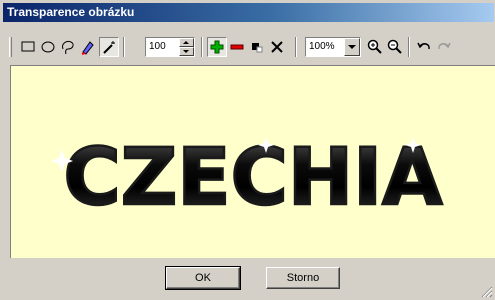  What do you see at coordinates (157, 46) in the screenshot?
I see `tolerance-value: 100` at bounding box center [157, 46].